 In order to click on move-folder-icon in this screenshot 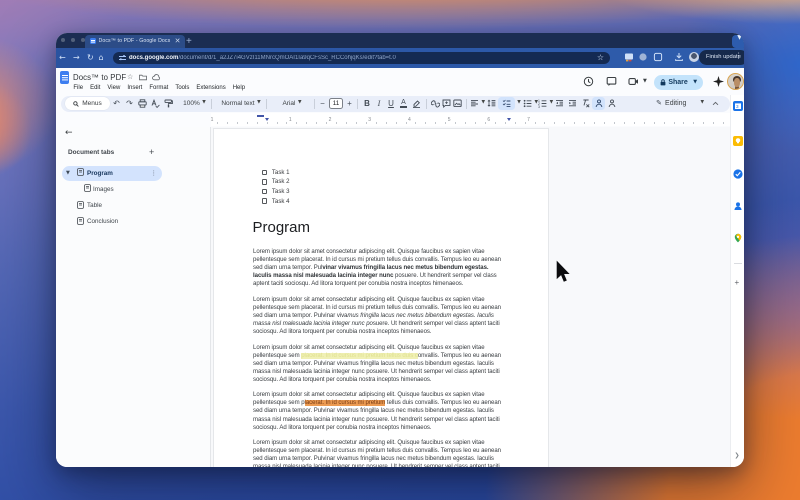, I will do `click(143, 77)`.